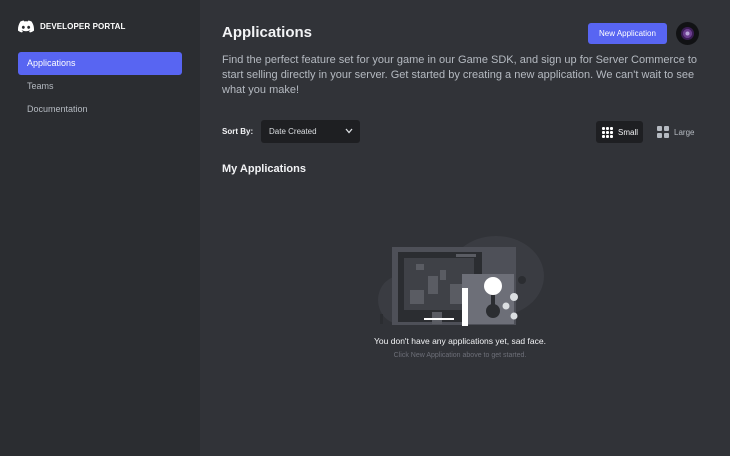 Image resolution: width=730 pixels, height=456 pixels. What do you see at coordinates (26, 26) in the screenshot?
I see `discord-logo-icon` at bounding box center [26, 26].